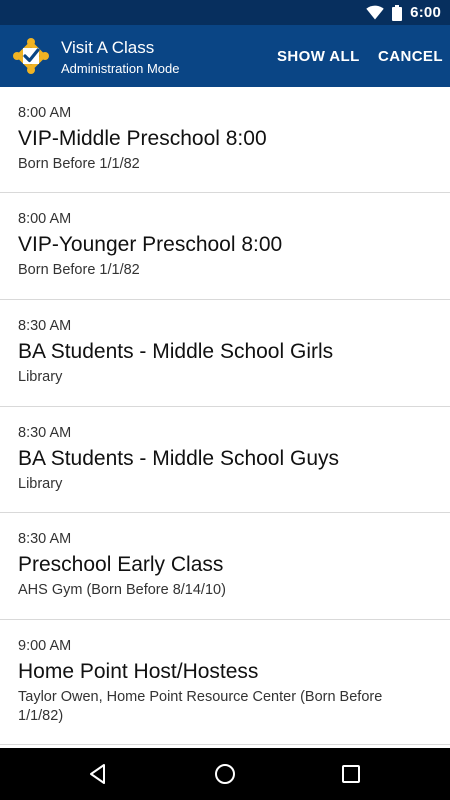 This screenshot has width=450, height=800. Describe the element at coordinates (108, 47) in the screenshot. I see `page-title: Visit A Class` at that location.